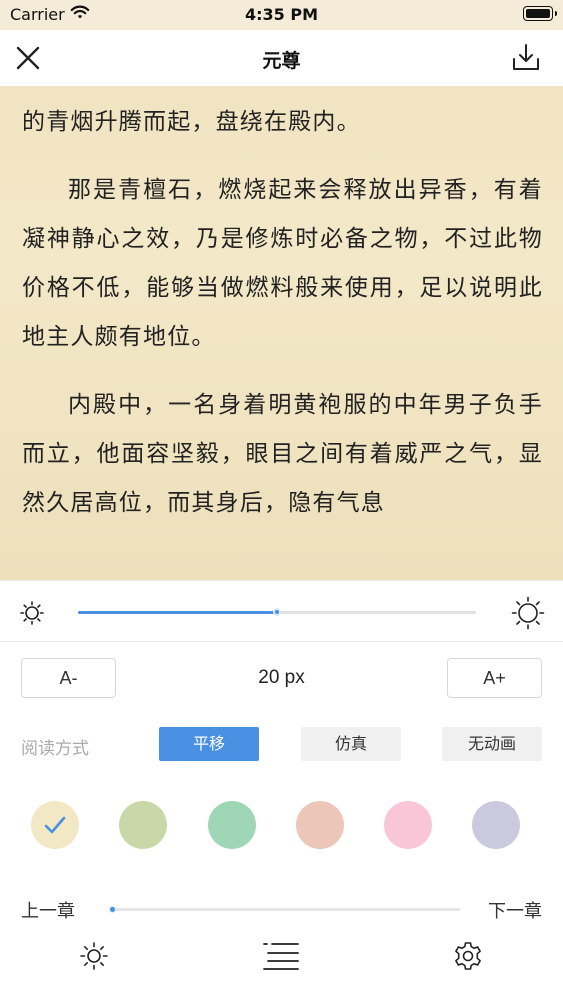 The height and width of the screenshot is (1000, 563). Describe the element at coordinates (281, 641) in the screenshot. I see `divider` at that location.